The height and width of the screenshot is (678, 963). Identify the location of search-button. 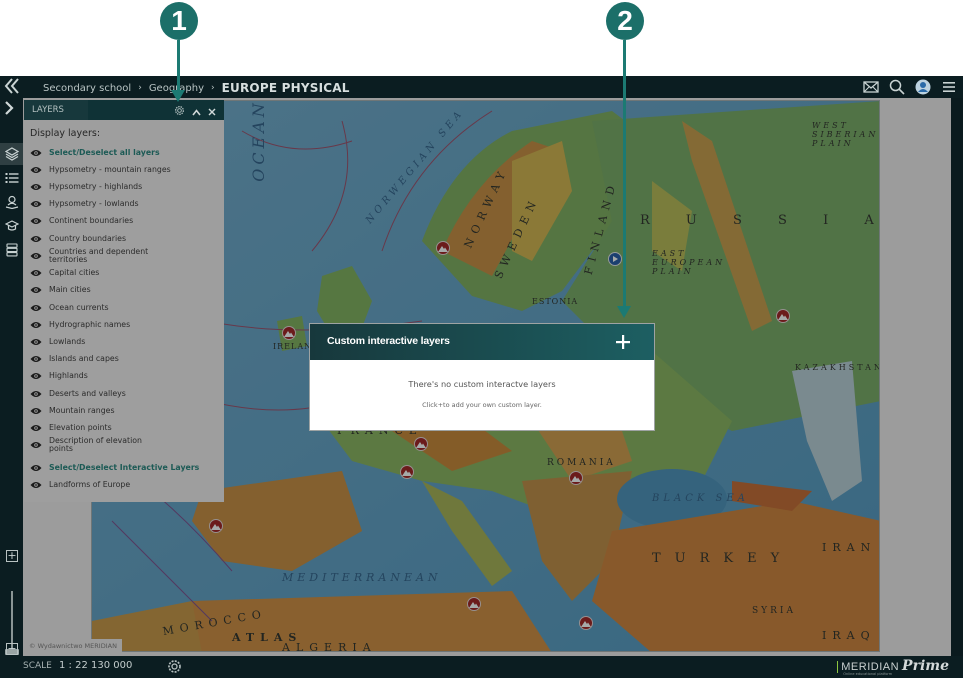
(897, 87).